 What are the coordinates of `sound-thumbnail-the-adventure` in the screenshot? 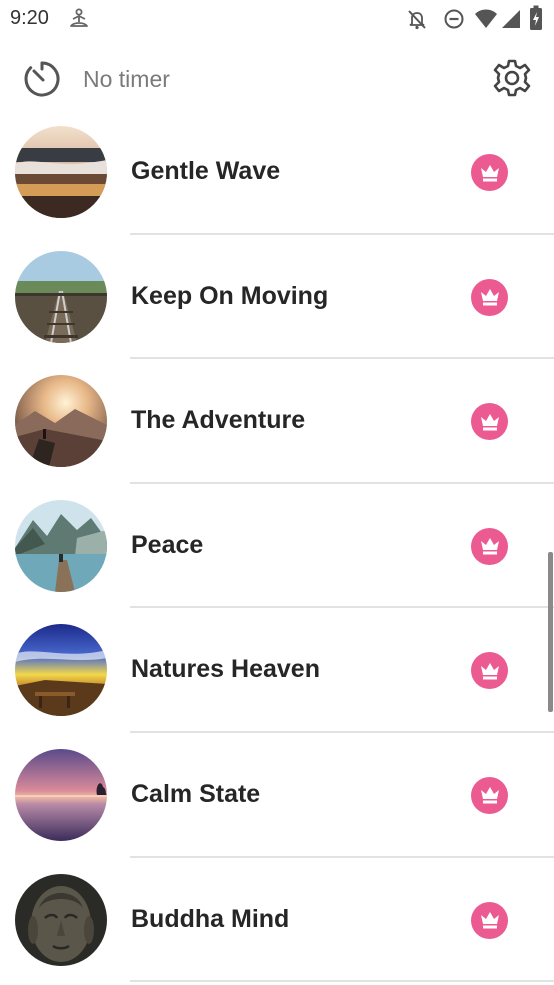 It's located at (61, 421).